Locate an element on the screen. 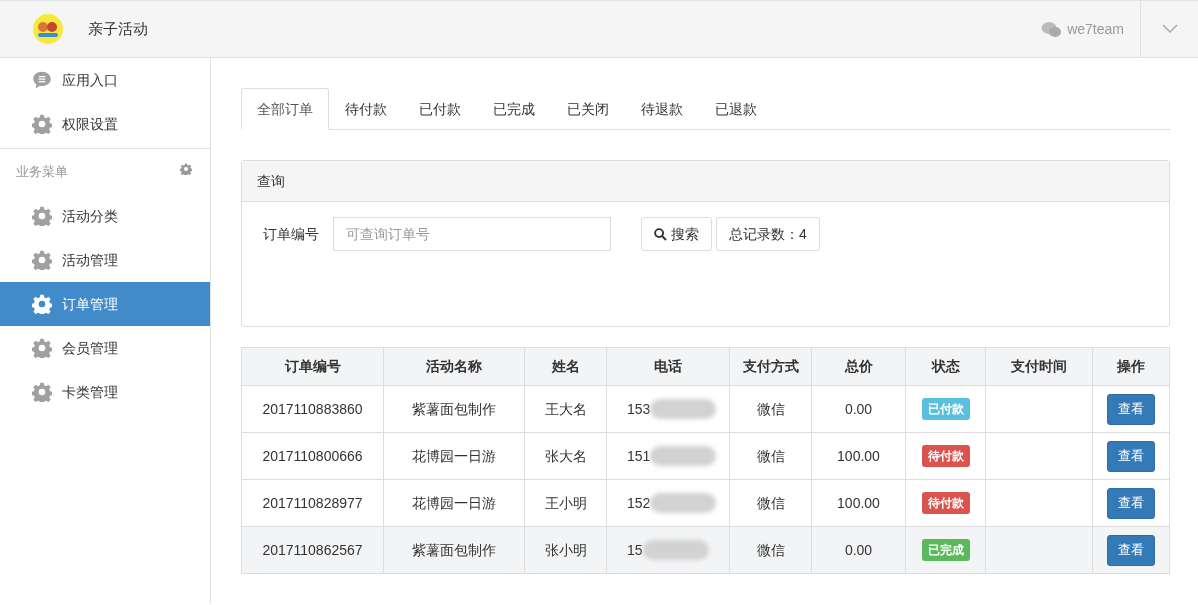 The width and height of the screenshot is (1198, 605). chat-icon is located at coordinates (42, 80).